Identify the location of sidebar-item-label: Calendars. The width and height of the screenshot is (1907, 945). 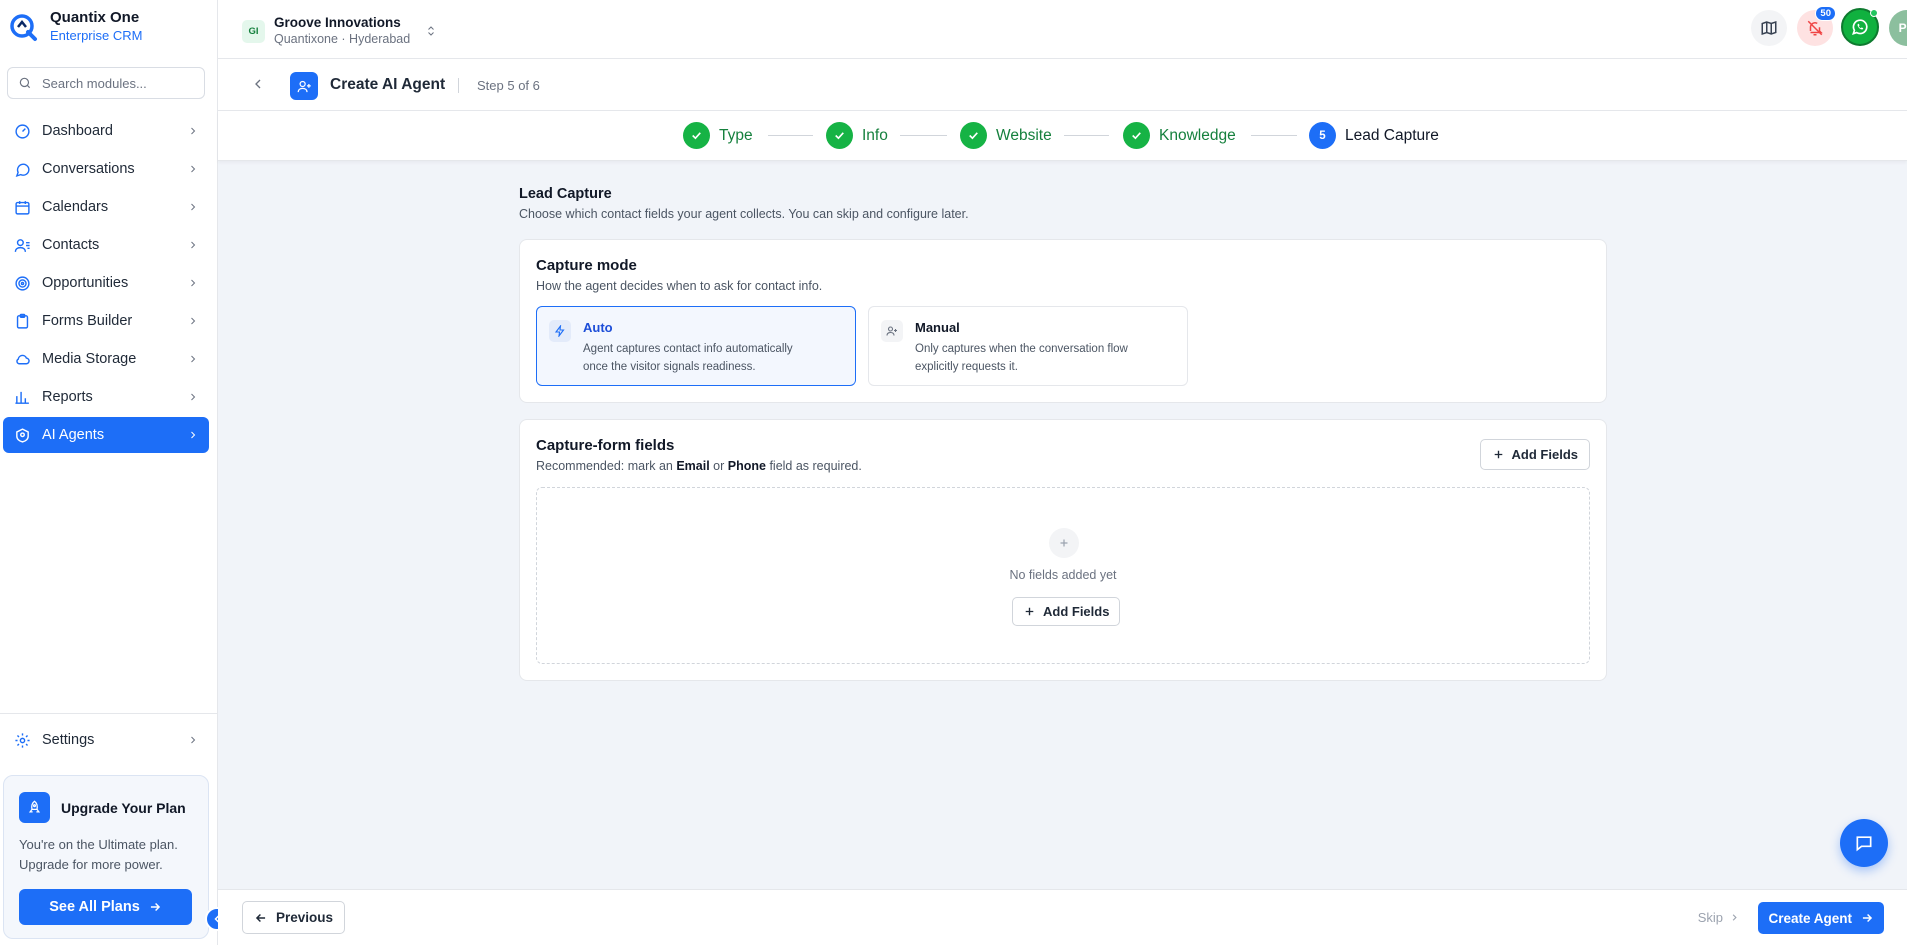
(75, 207).